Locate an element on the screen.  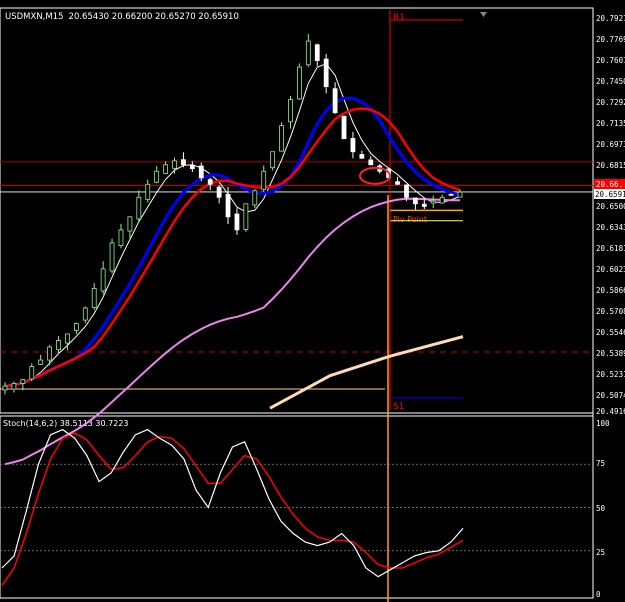
stoch-tick: 100 is located at coordinates (603, 423).